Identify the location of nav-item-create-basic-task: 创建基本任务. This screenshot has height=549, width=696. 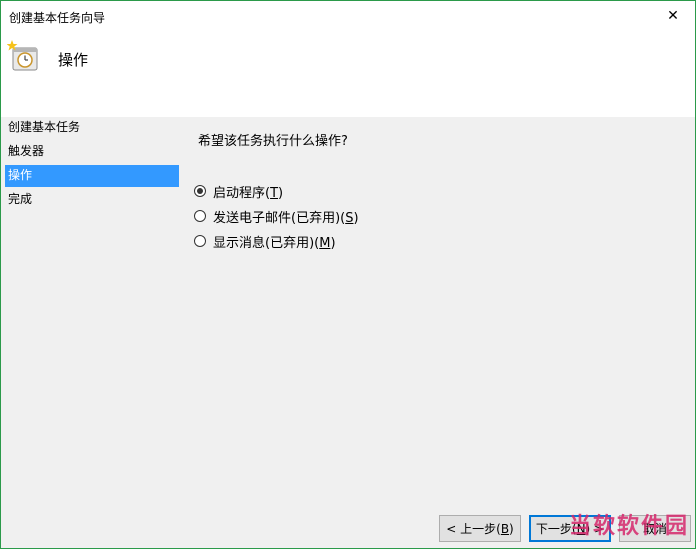
(92, 128).